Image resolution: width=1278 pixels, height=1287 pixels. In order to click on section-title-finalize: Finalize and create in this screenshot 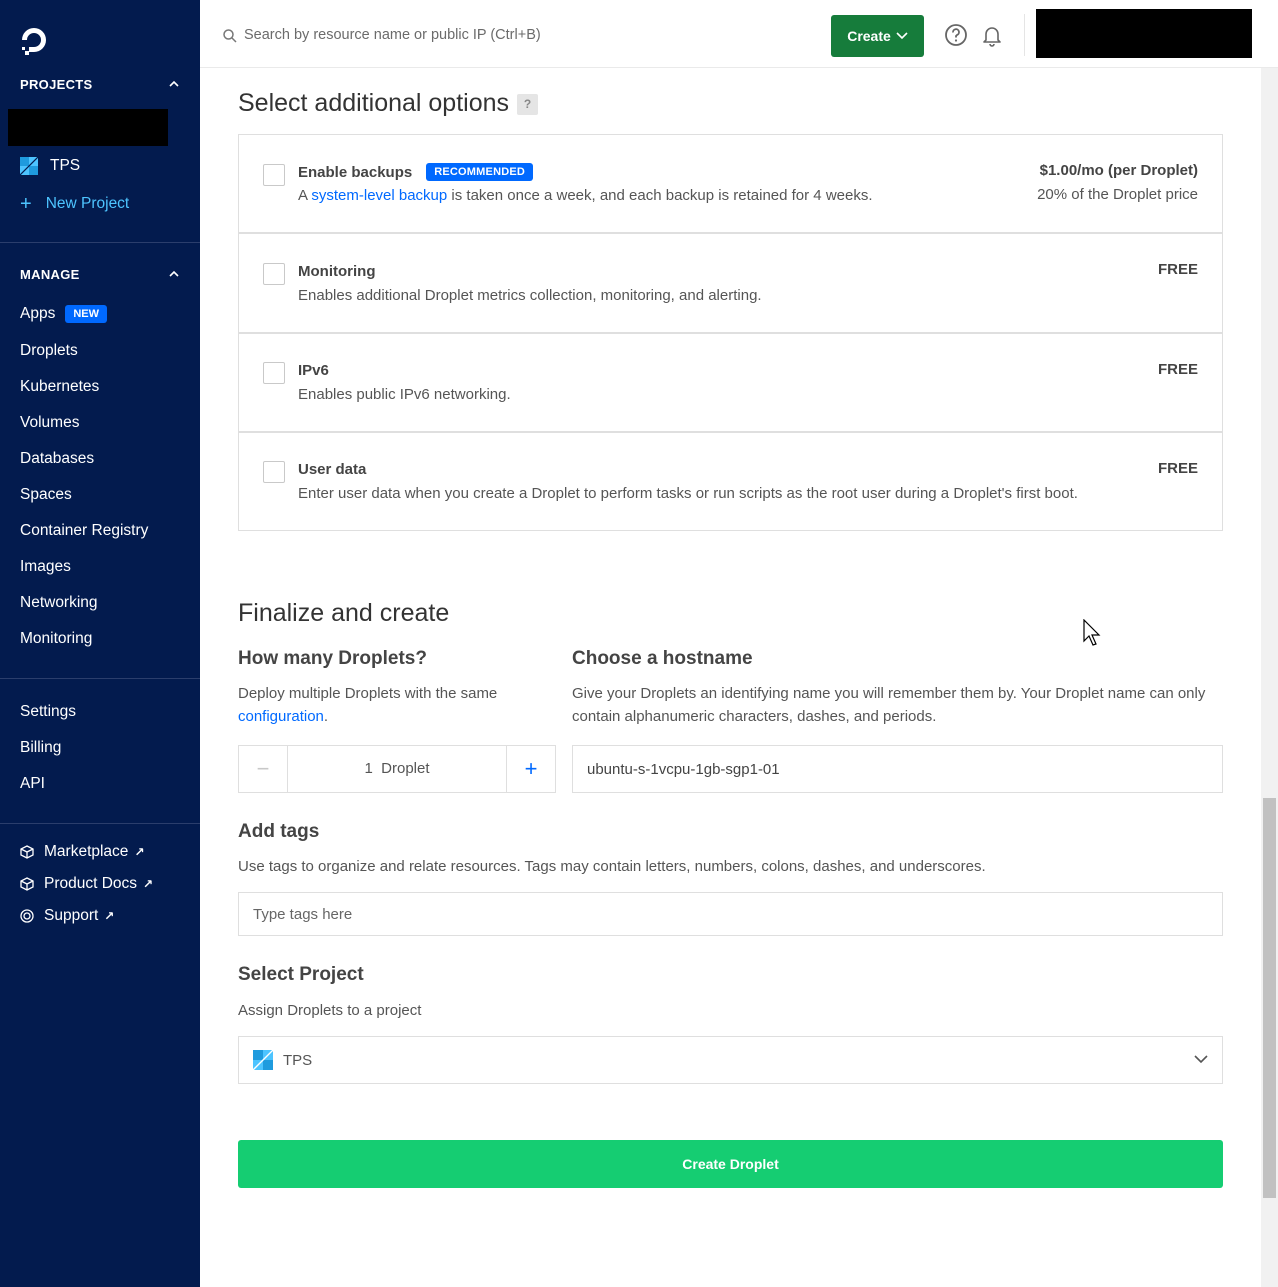, I will do `click(344, 613)`.